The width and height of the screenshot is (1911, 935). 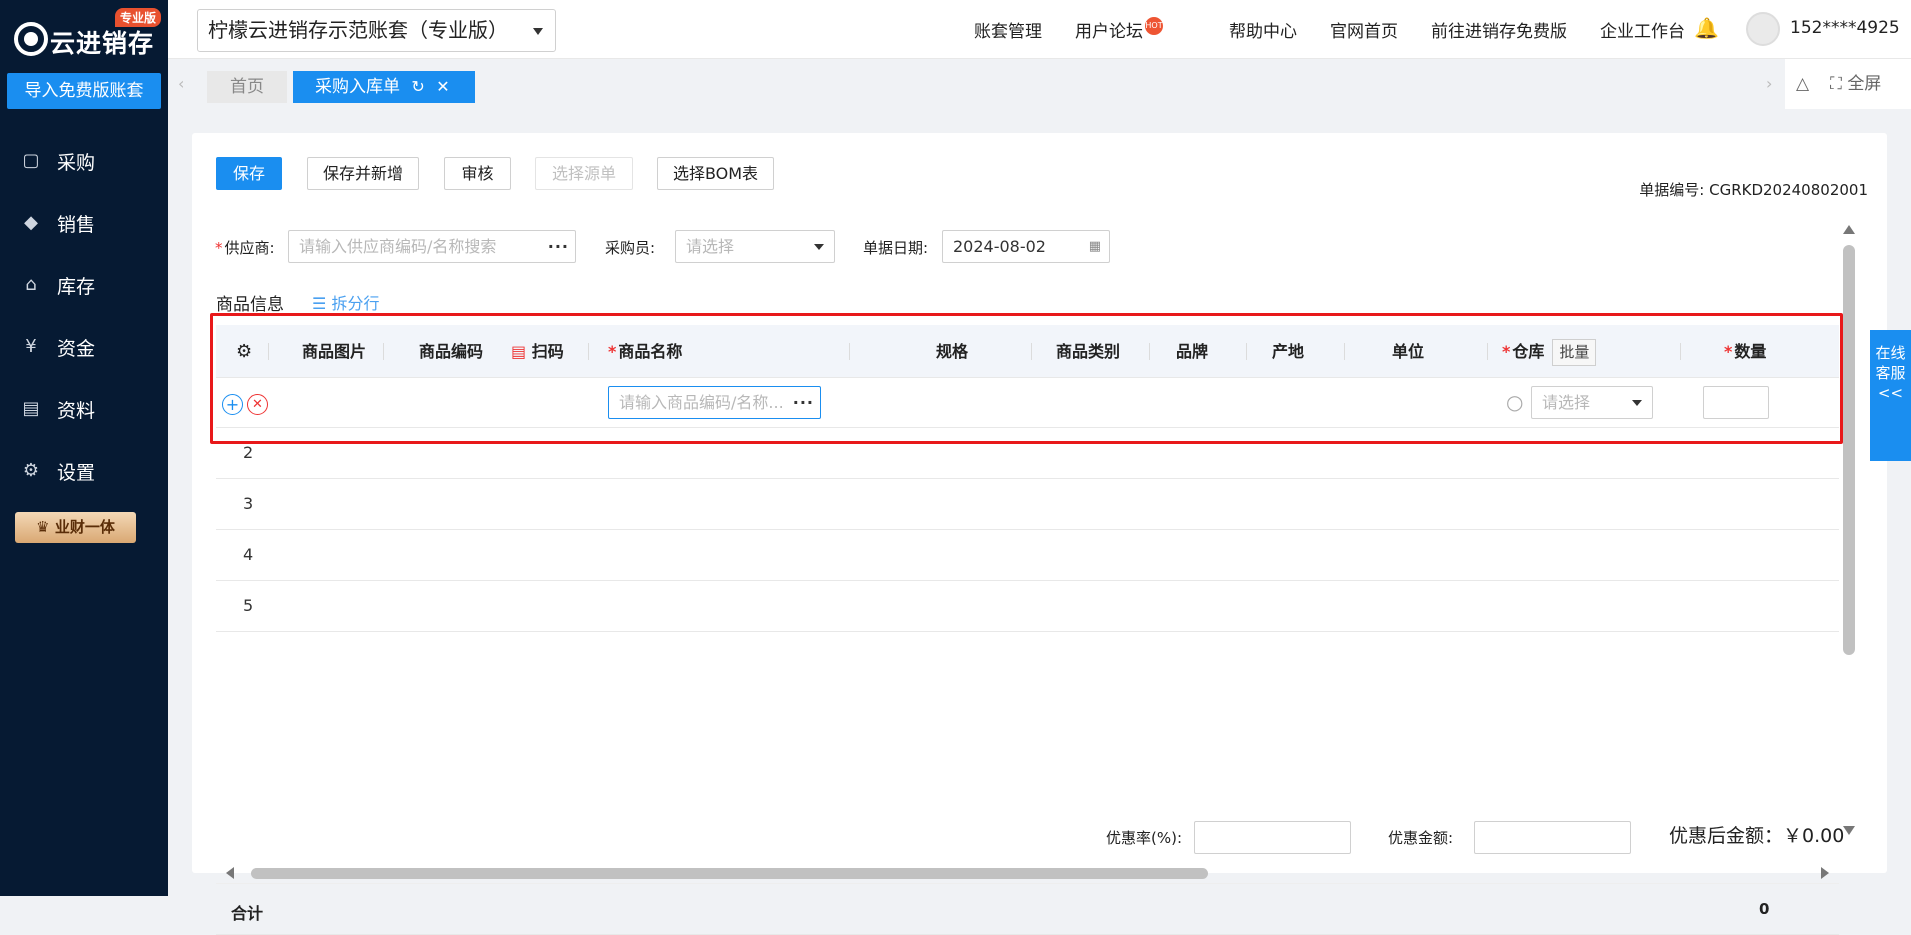 I want to click on row-number: 5, so click(x=248, y=605).